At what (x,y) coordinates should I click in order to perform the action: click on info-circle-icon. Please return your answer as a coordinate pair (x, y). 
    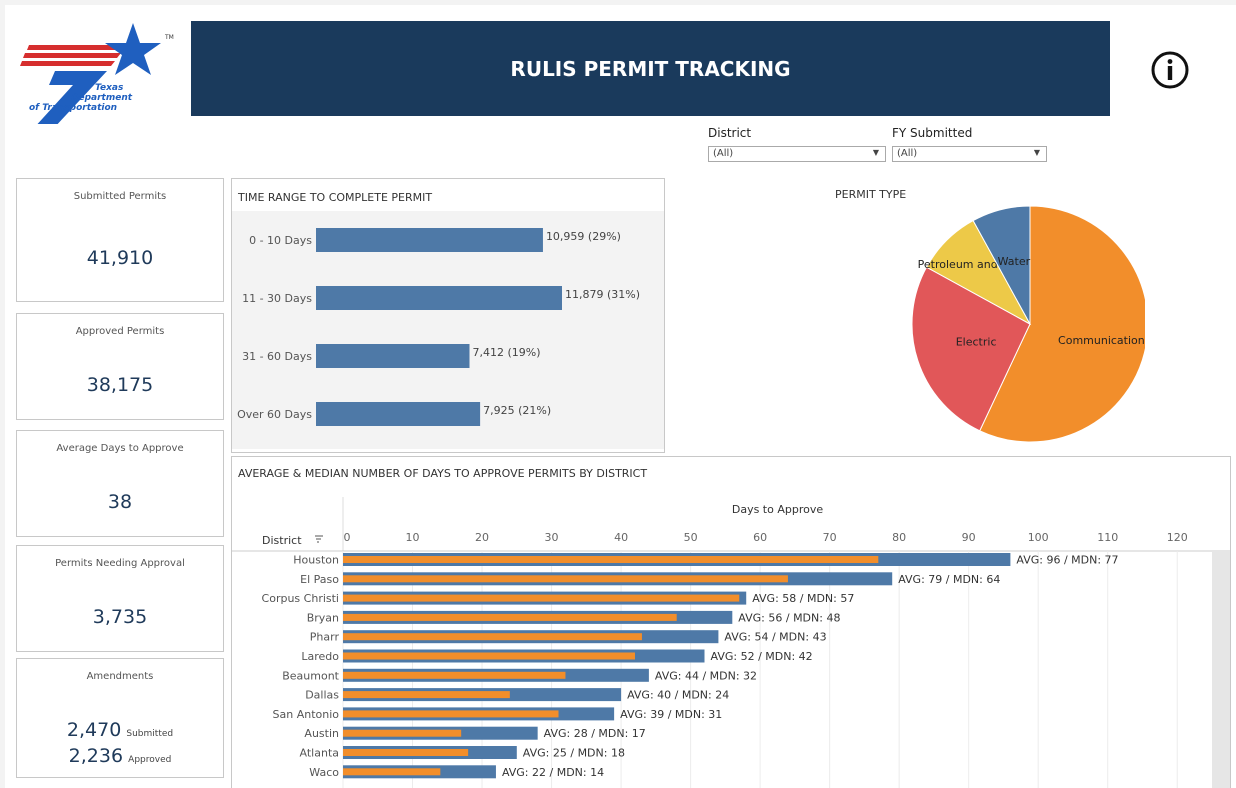
    Looking at the image, I should click on (1170, 70).